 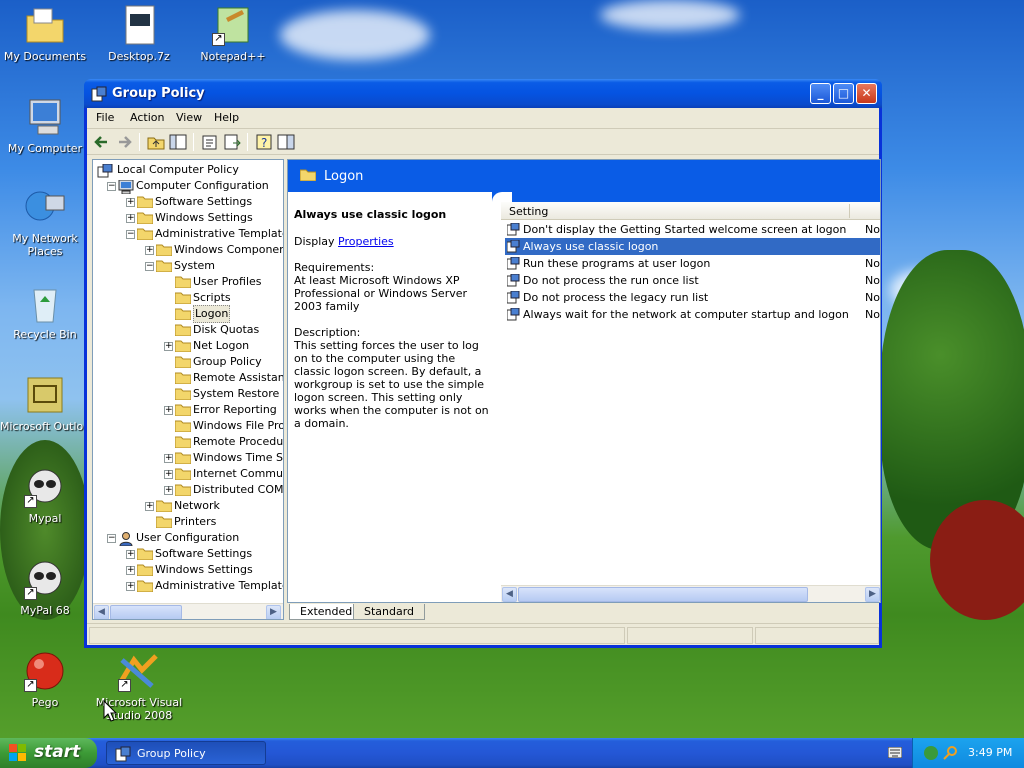 I want to click on tree-item: Logon, so click(x=188, y=314).